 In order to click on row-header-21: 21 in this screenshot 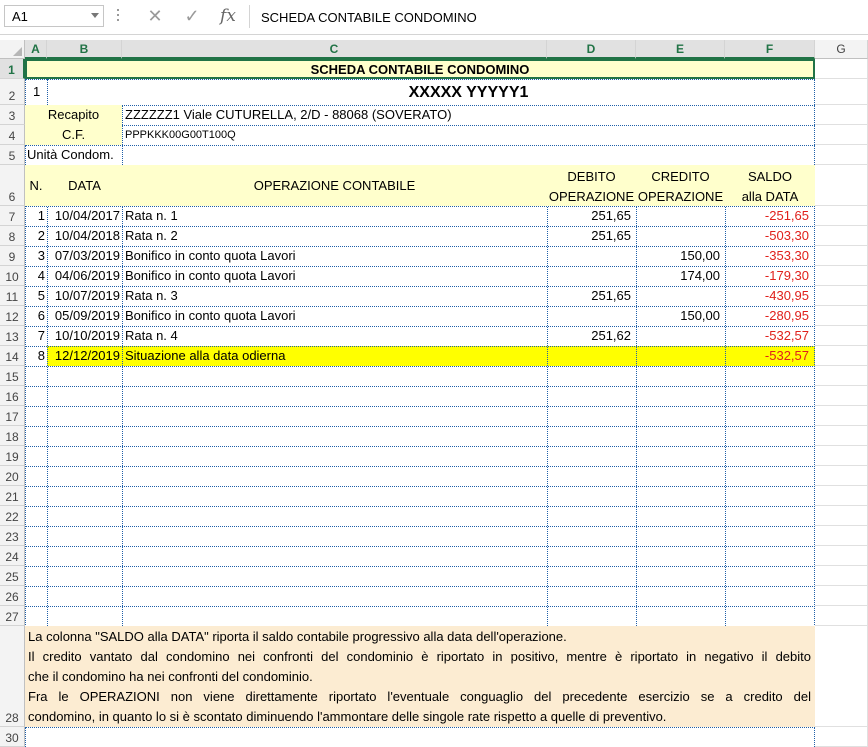, I will do `click(12, 496)`.